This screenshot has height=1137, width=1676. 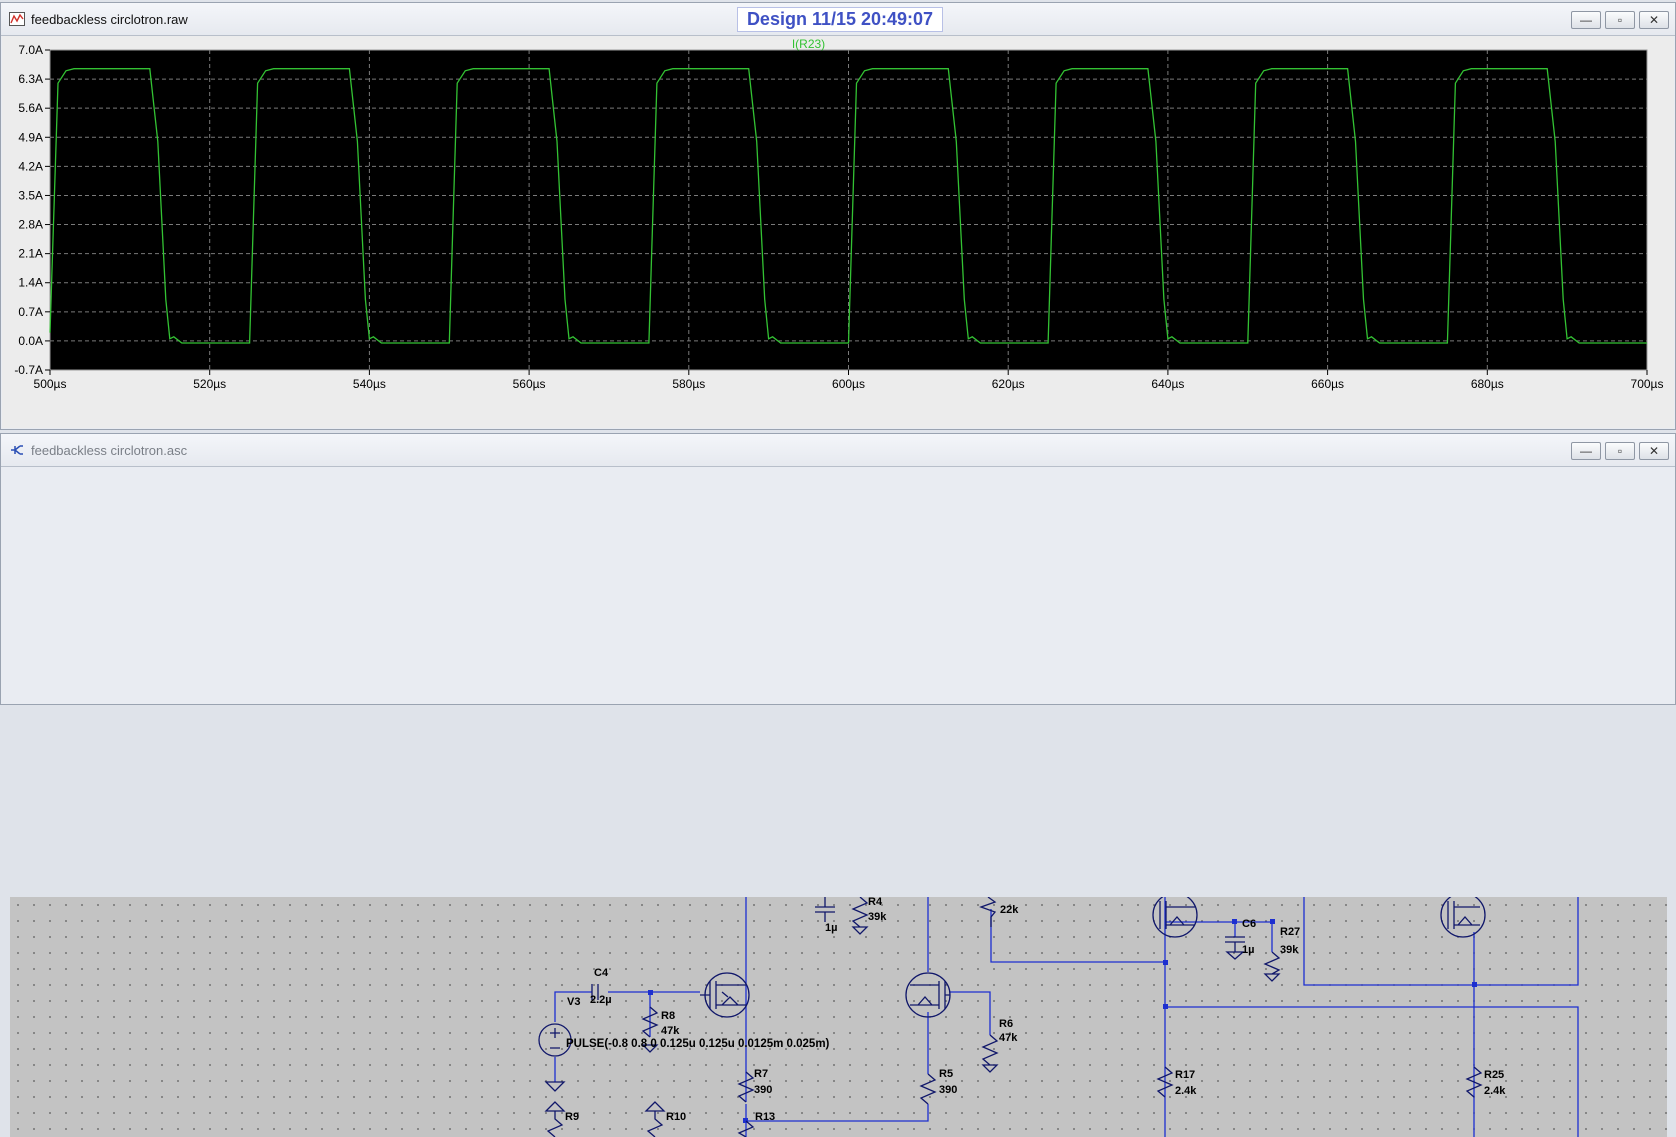 What do you see at coordinates (1620, 20) in the screenshot?
I see `restore-button: ▫` at bounding box center [1620, 20].